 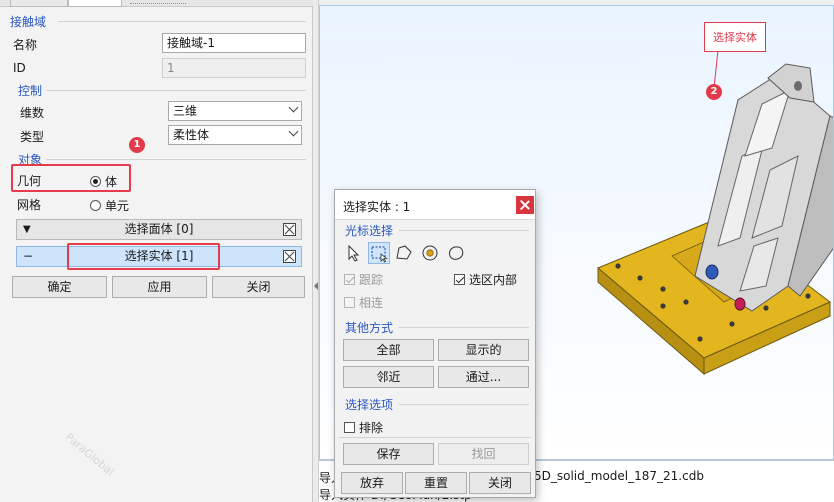 I want to click on box-select-tool, so click(x=379, y=253).